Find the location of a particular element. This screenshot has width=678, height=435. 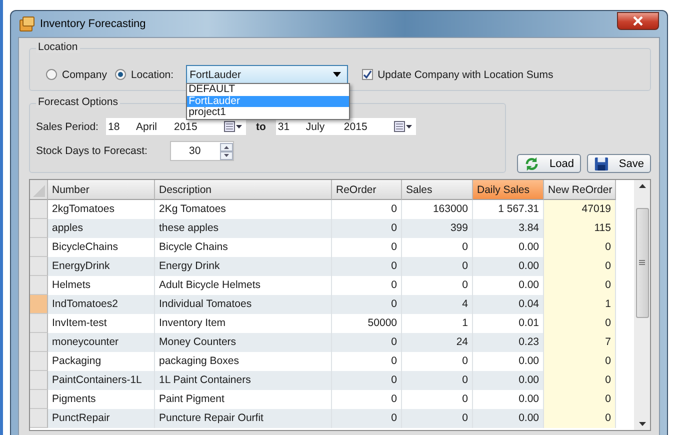

scroll-thumb is located at coordinates (642, 263).